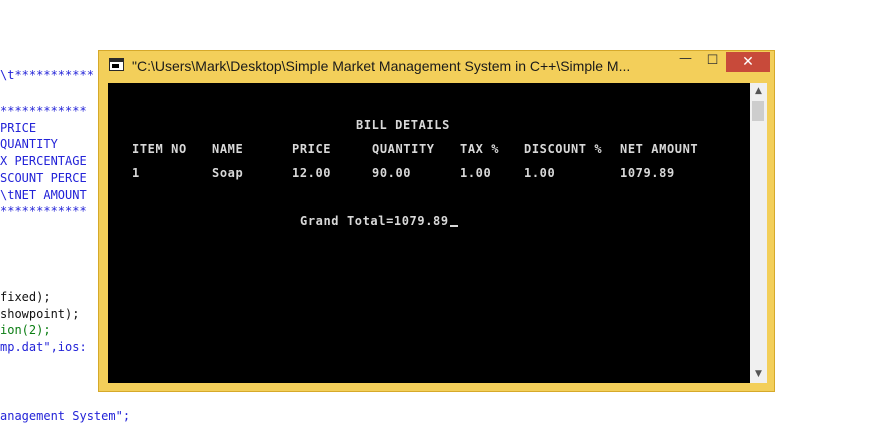 The height and width of the screenshot is (443, 882). Describe the element at coordinates (312, 173) in the screenshot. I see `cell-price: 12.00` at that location.